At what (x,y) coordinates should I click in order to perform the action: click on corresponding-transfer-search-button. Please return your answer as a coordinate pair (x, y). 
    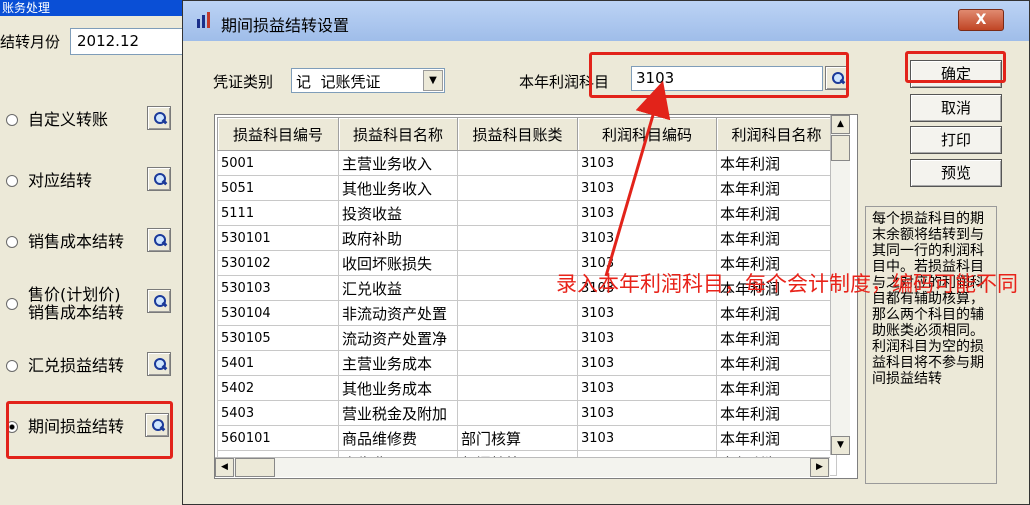
    Looking at the image, I should click on (159, 179).